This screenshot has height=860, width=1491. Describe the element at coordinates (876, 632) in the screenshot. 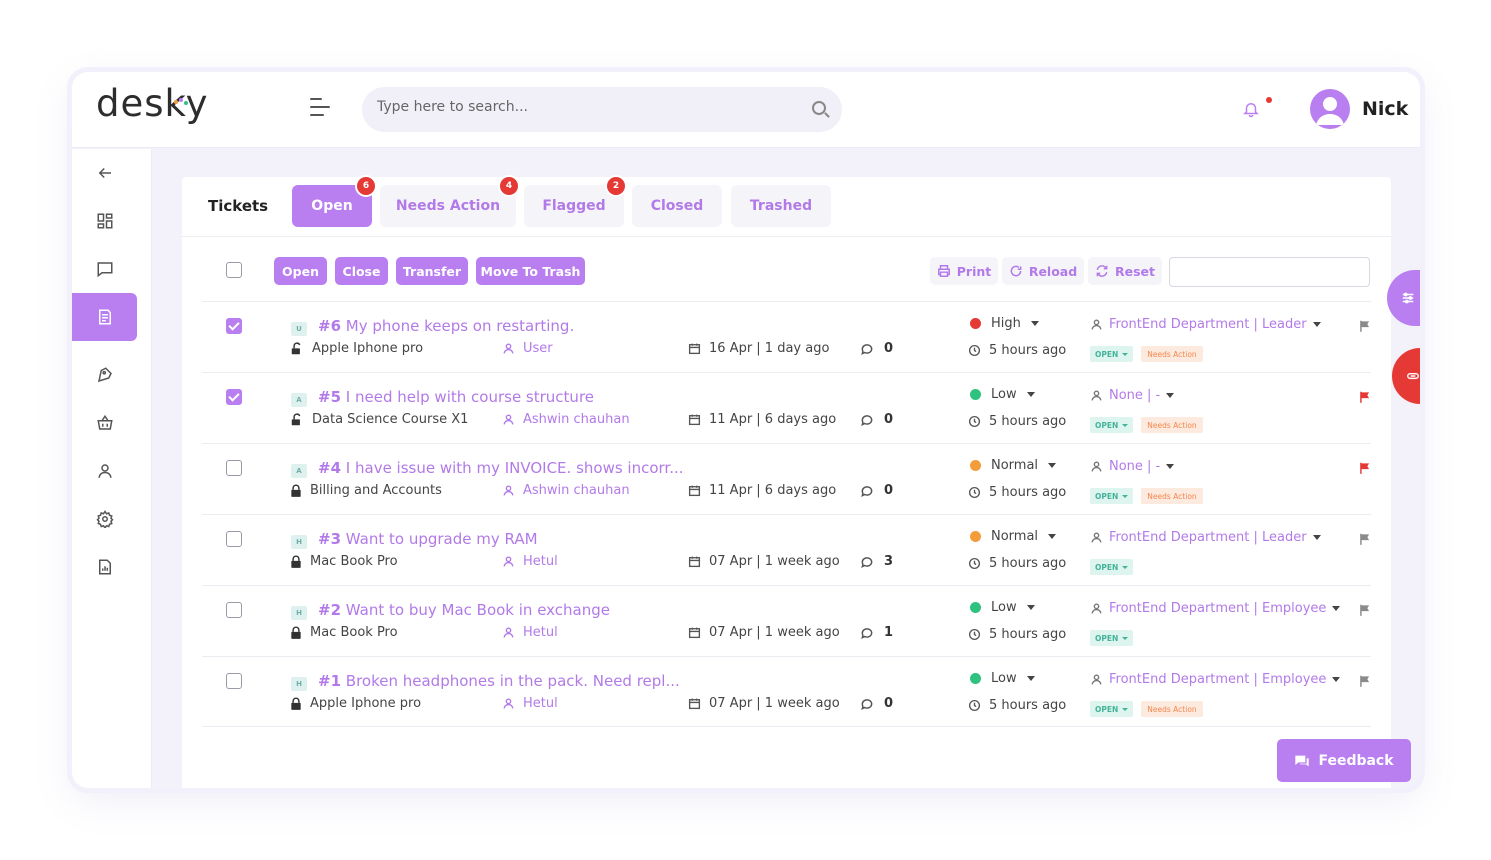

I see `comment-count: 1` at that location.